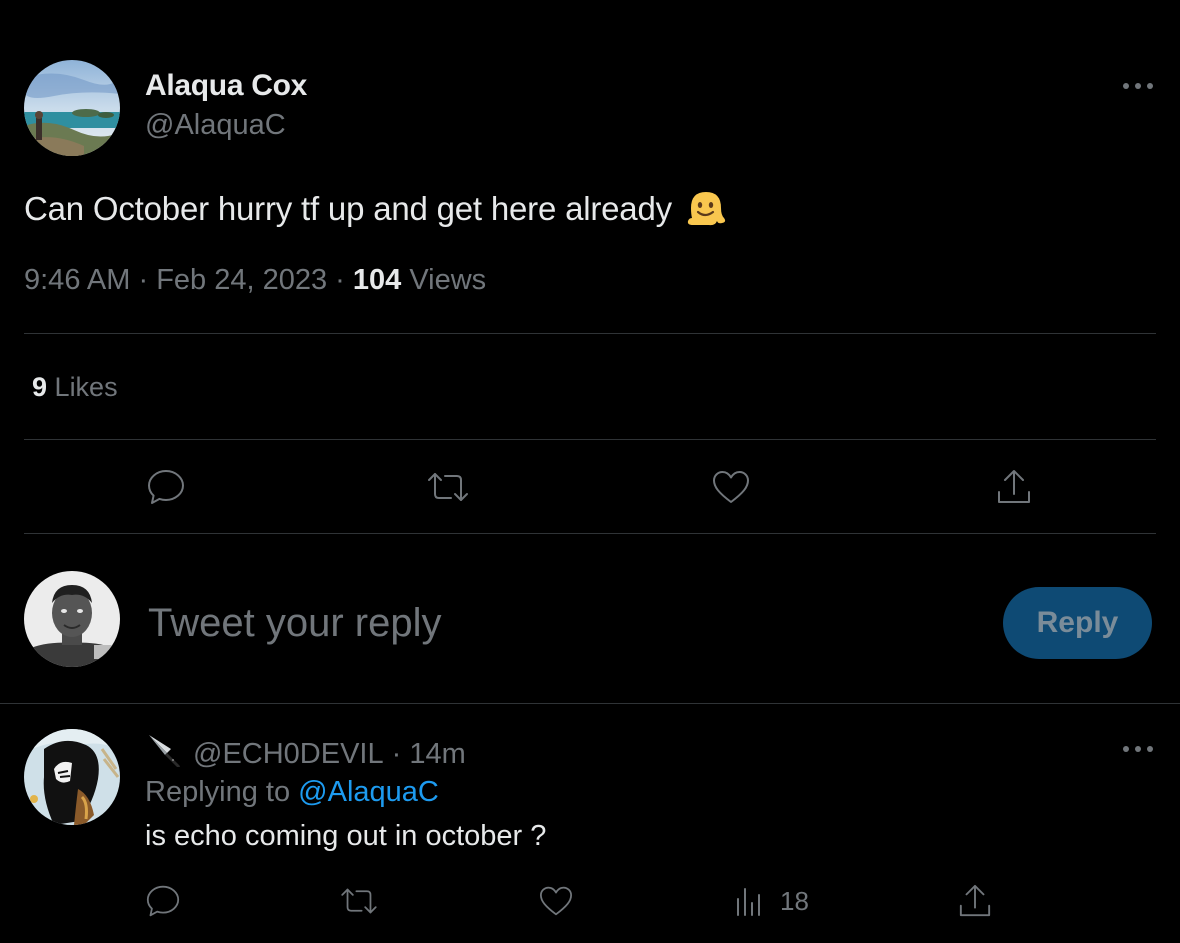 Image resolution: width=1180 pixels, height=943 pixels. What do you see at coordinates (1138, 86) in the screenshot?
I see `more-options-icon` at bounding box center [1138, 86].